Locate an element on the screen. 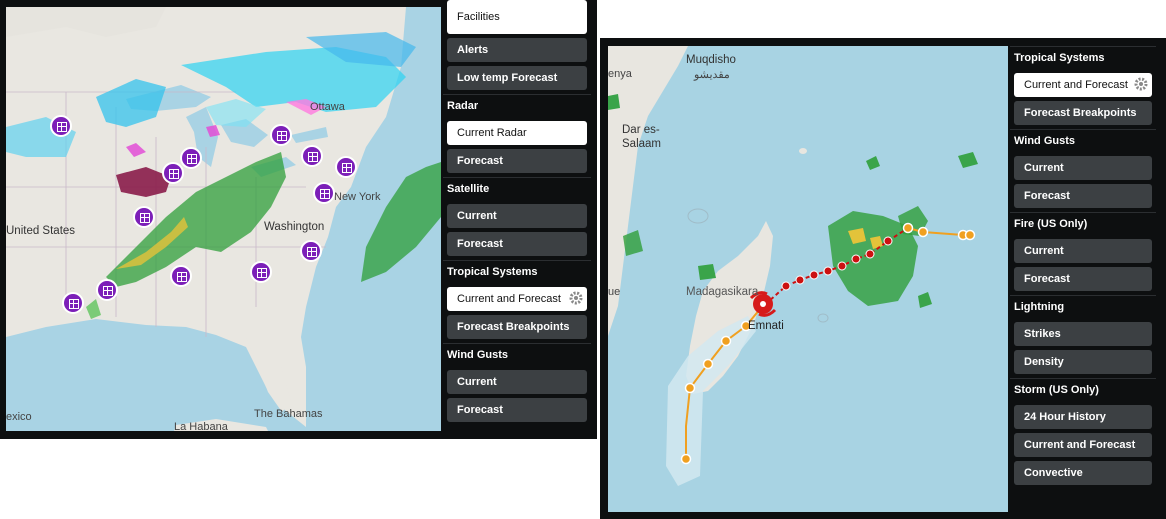 This screenshot has height=519, width=1166. facilities-button: Facilities is located at coordinates (517, 17).